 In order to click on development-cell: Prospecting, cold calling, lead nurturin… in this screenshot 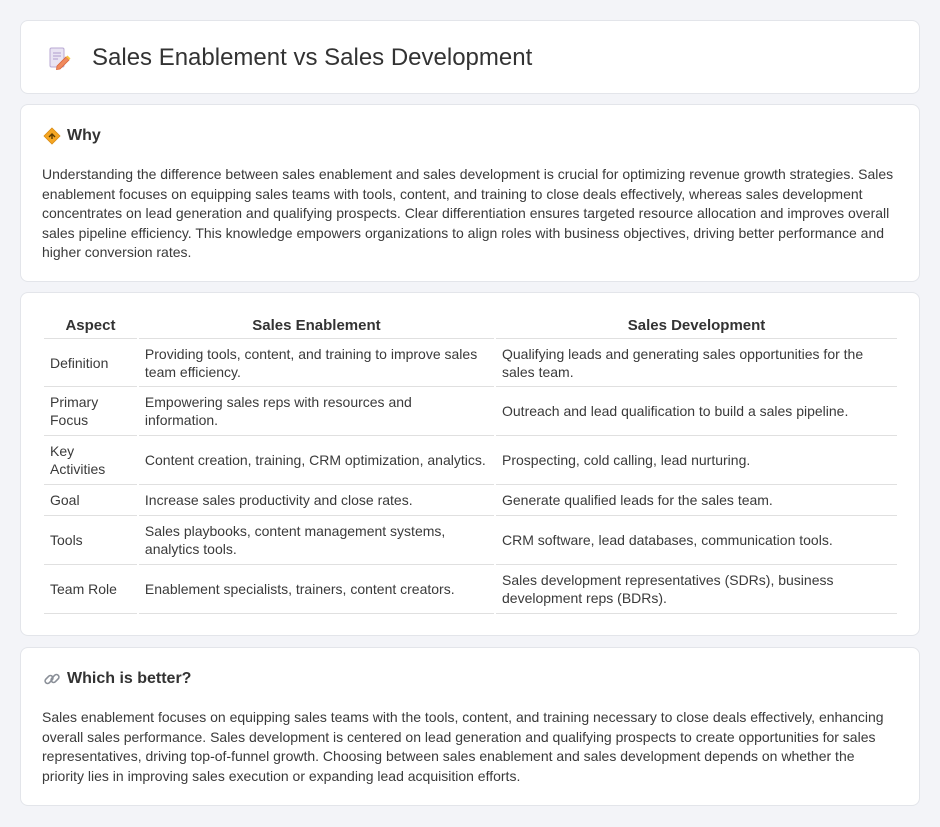, I will do `click(696, 460)`.